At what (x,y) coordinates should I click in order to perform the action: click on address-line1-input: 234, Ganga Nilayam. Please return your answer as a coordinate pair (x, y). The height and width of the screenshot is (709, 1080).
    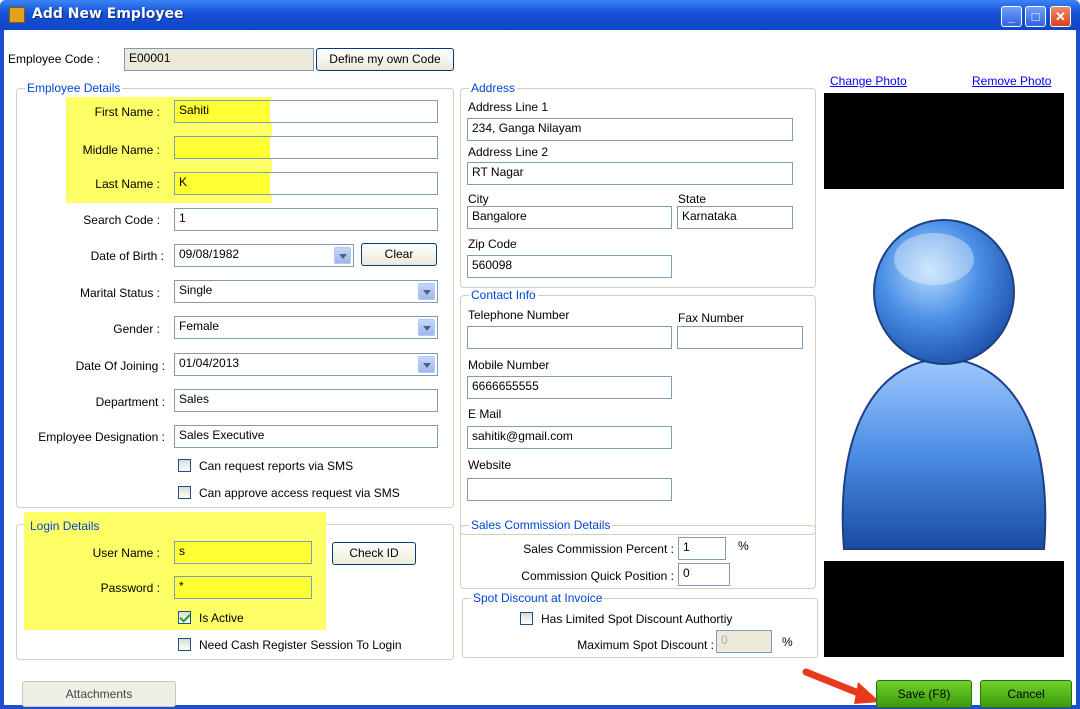
    Looking at the image, I should click on (630, 129).